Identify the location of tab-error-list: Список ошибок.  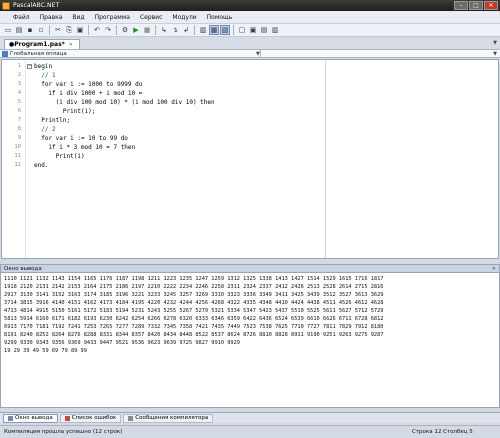
(90, 418).